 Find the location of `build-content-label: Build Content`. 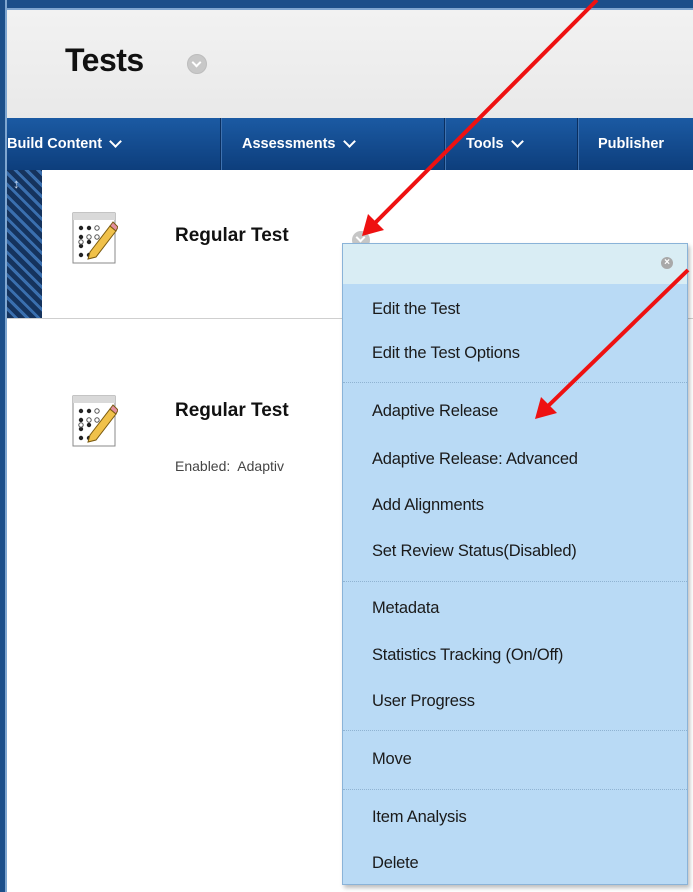

build-content-label: Build Content is located at coordinates (55, 144).